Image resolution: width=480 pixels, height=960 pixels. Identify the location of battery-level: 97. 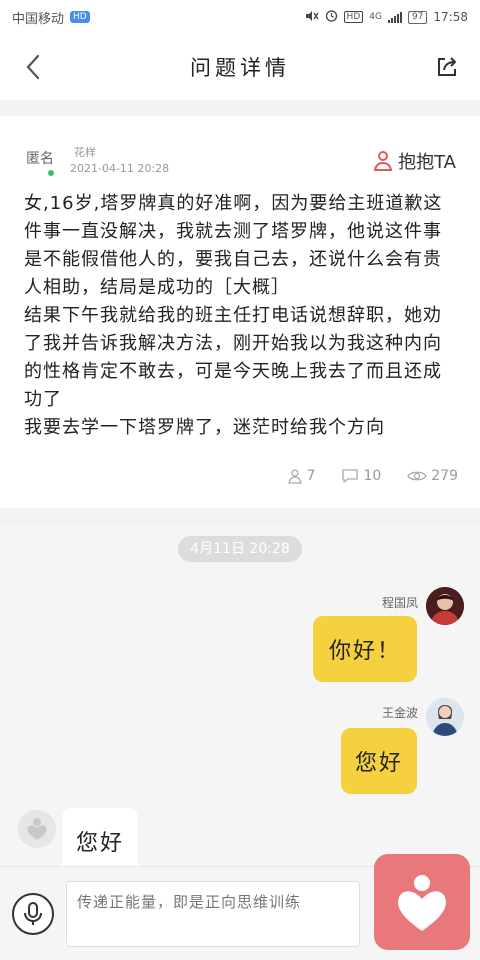
(417, 17).